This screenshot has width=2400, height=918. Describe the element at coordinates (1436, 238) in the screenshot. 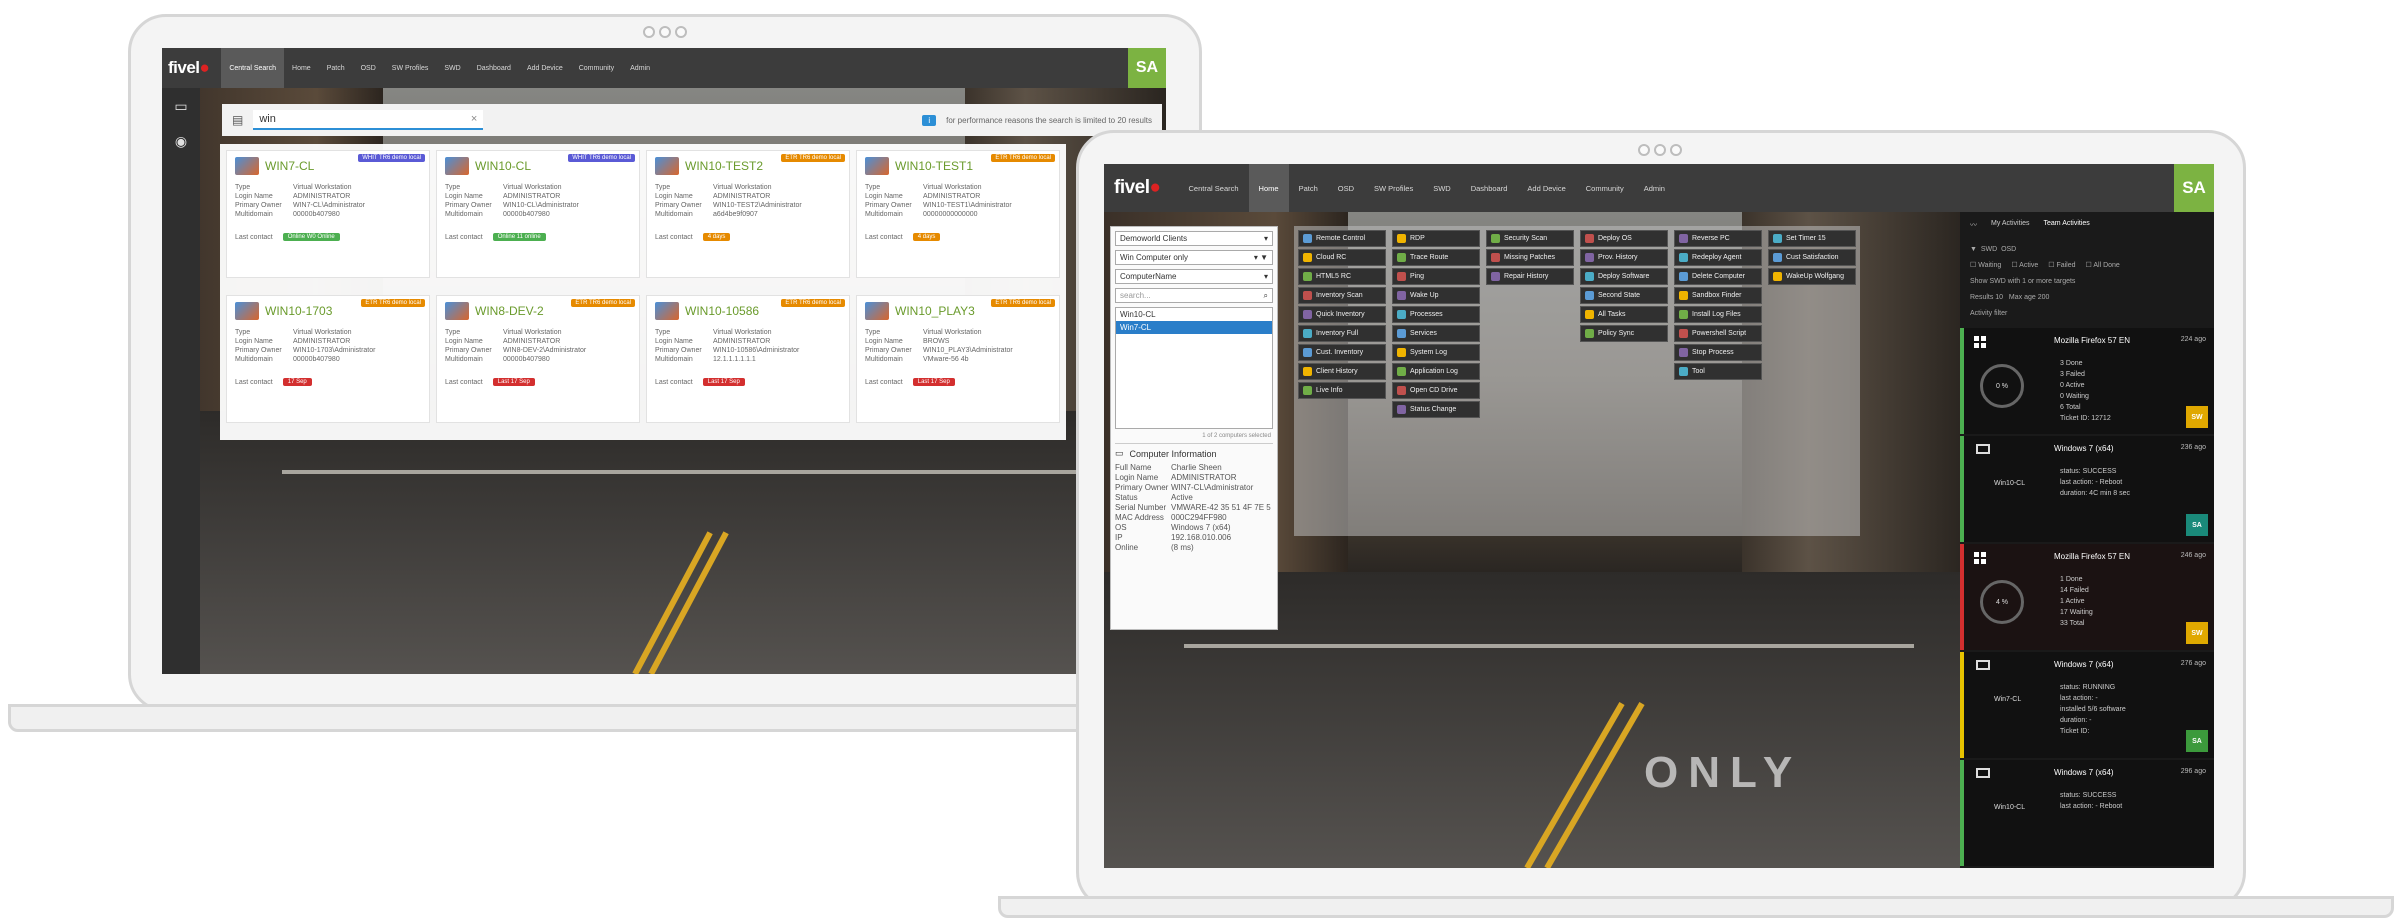

I see `tool-button-rdp: RDP` at that location.